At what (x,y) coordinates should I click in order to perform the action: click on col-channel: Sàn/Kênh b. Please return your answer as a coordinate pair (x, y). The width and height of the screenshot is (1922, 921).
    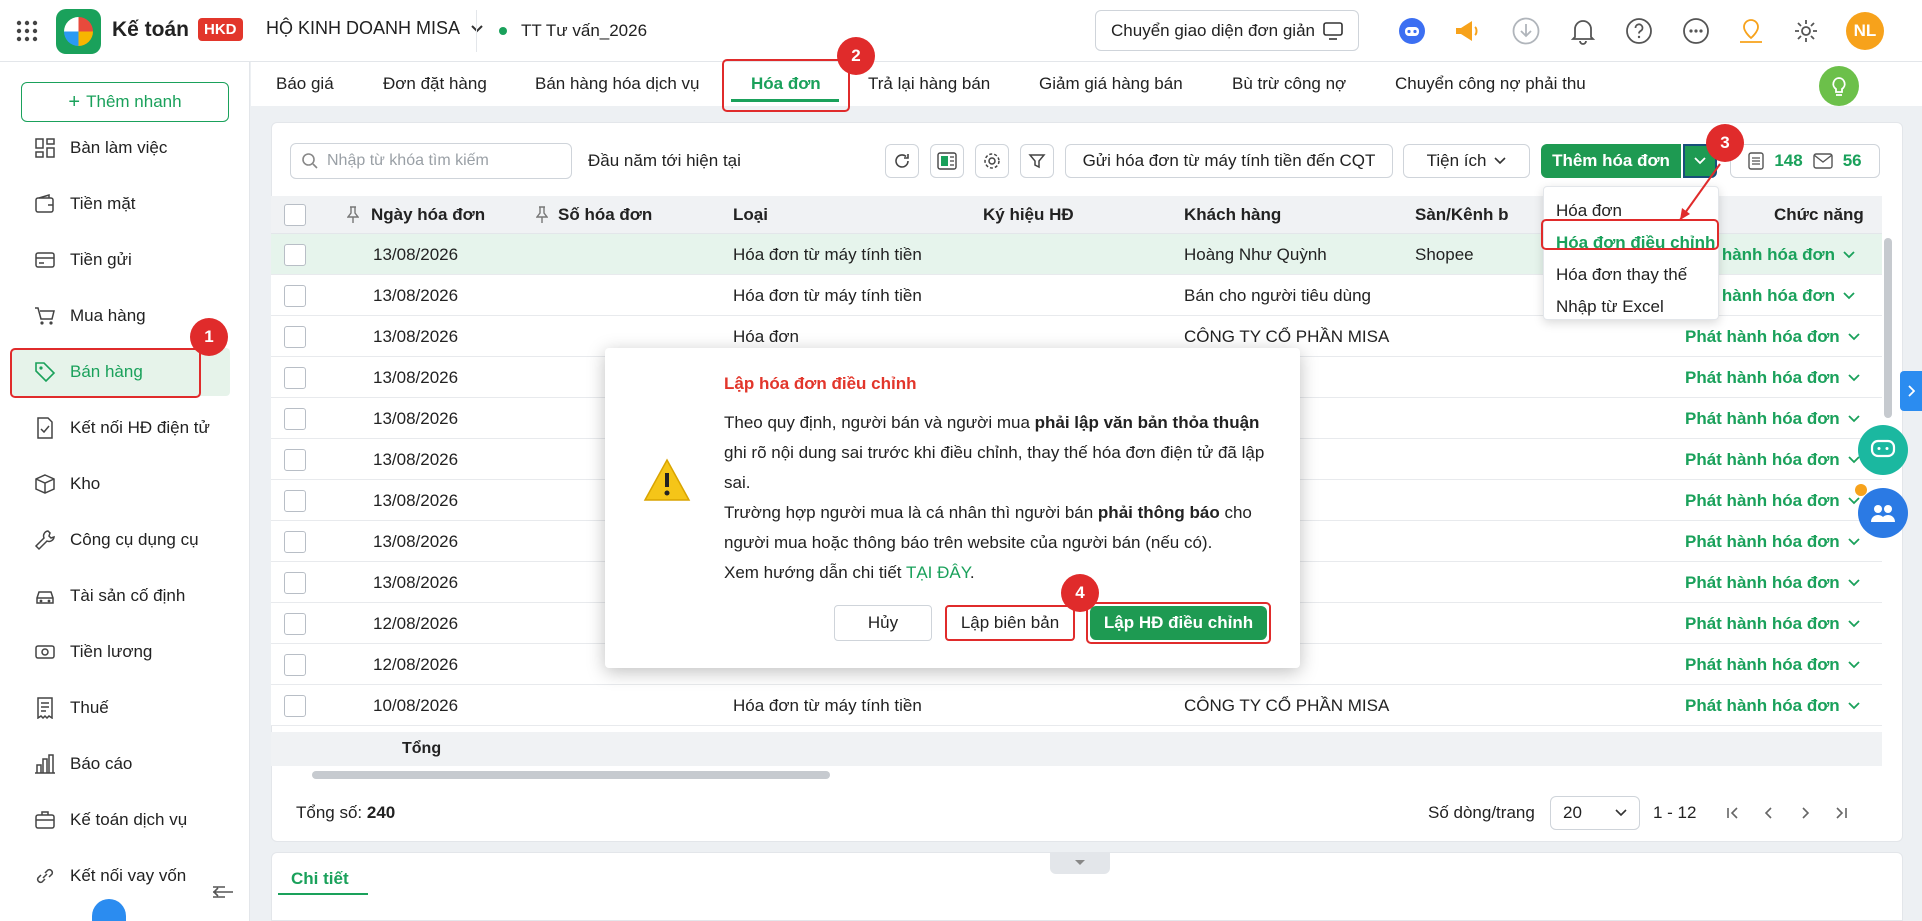
    Looking at the image, I should click on (1462, 215).